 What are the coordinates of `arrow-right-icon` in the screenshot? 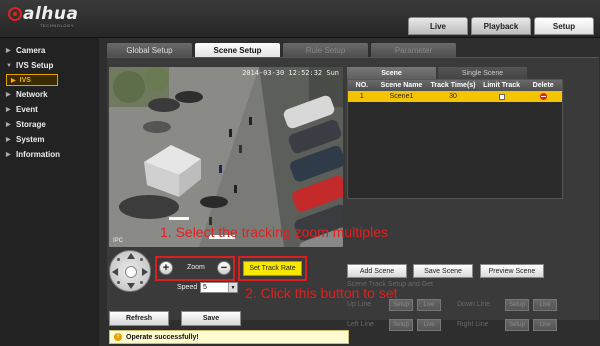 It's located at (145, 272).